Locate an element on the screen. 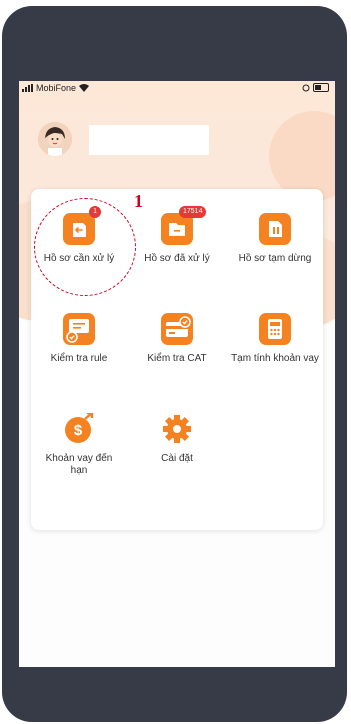 This screenshot has width=351, height=724. chat-check-icon is located at coordinates (79, 329).